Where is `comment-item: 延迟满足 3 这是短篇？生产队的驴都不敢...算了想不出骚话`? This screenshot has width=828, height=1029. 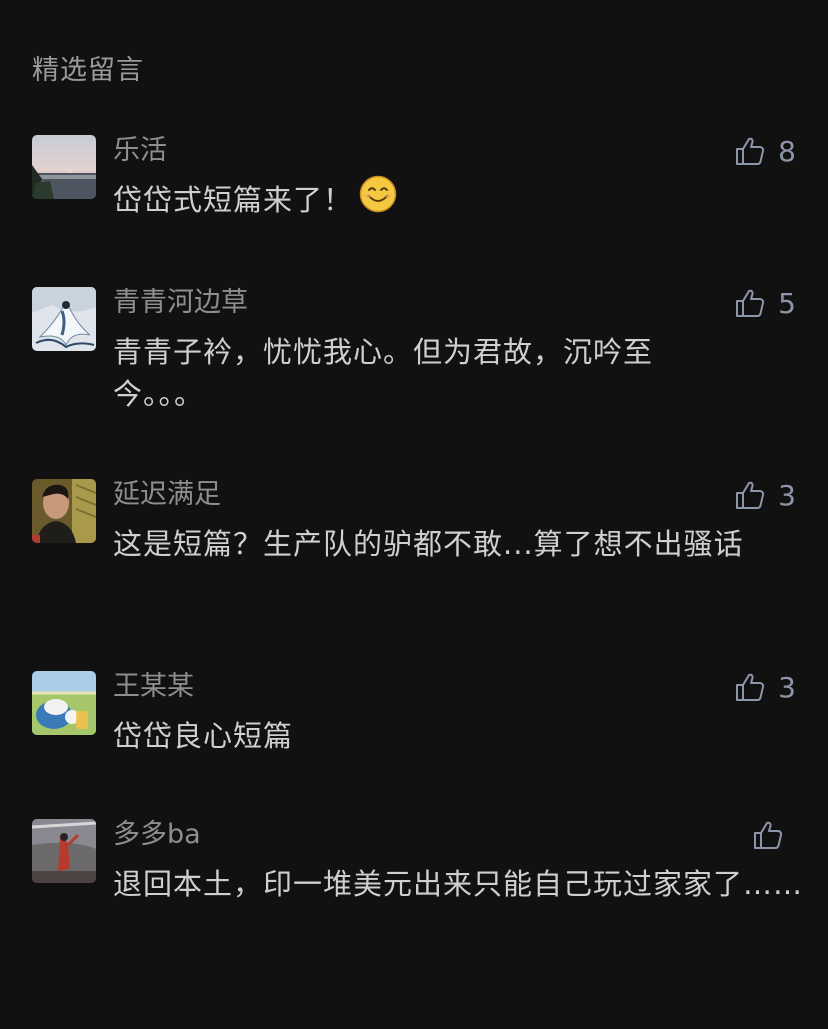
comment-item: 延迟满足 3 这是短篇？生产队的驴都不敢...算了想不出骚话 is located at coordinates (414, 544).